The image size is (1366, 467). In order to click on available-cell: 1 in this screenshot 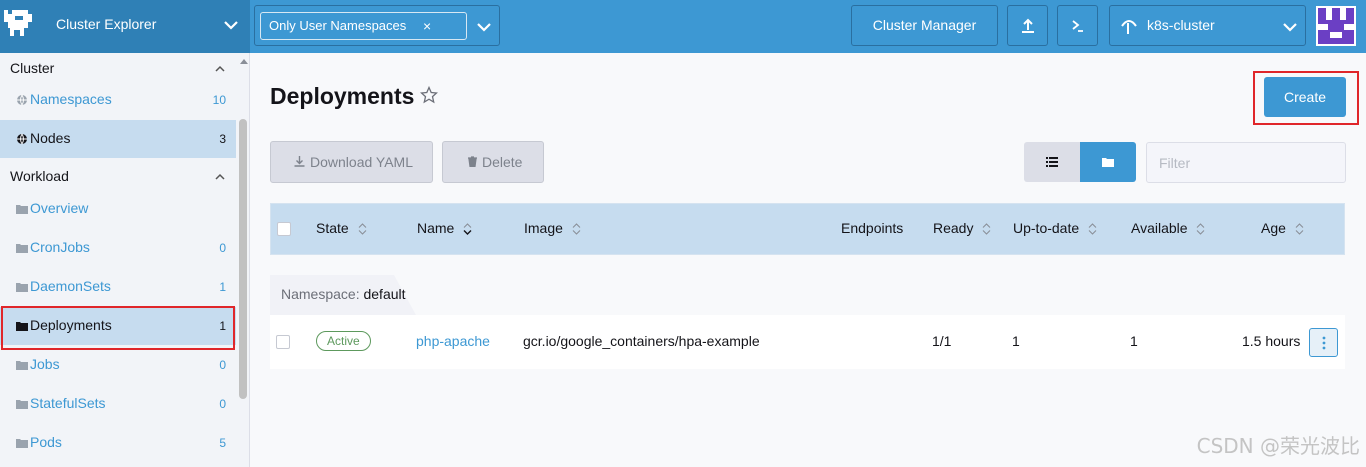, I will do `click(1134, 341)`.